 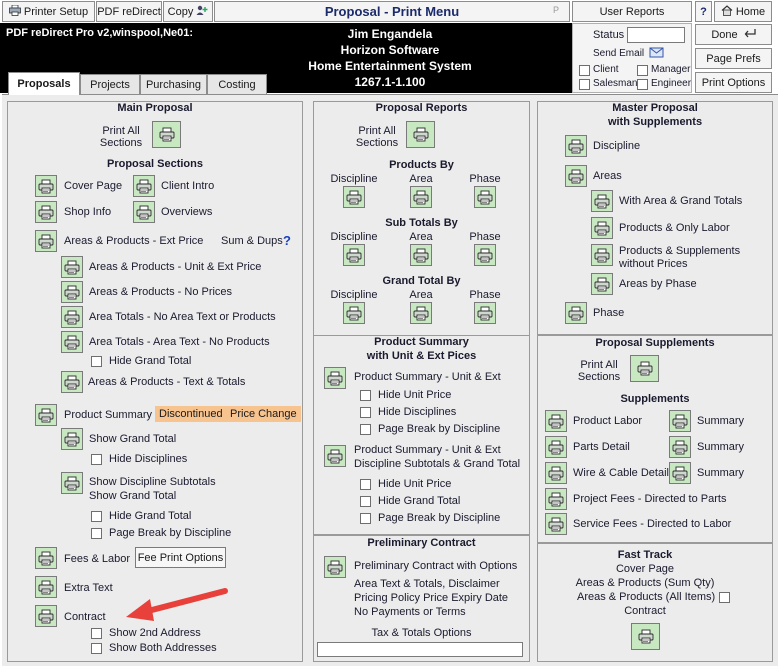 What do you see at coordinates (191, 414) in the screenshot?
I see `discontinued-badge: Discontinued` at bounding box center [191, 414].